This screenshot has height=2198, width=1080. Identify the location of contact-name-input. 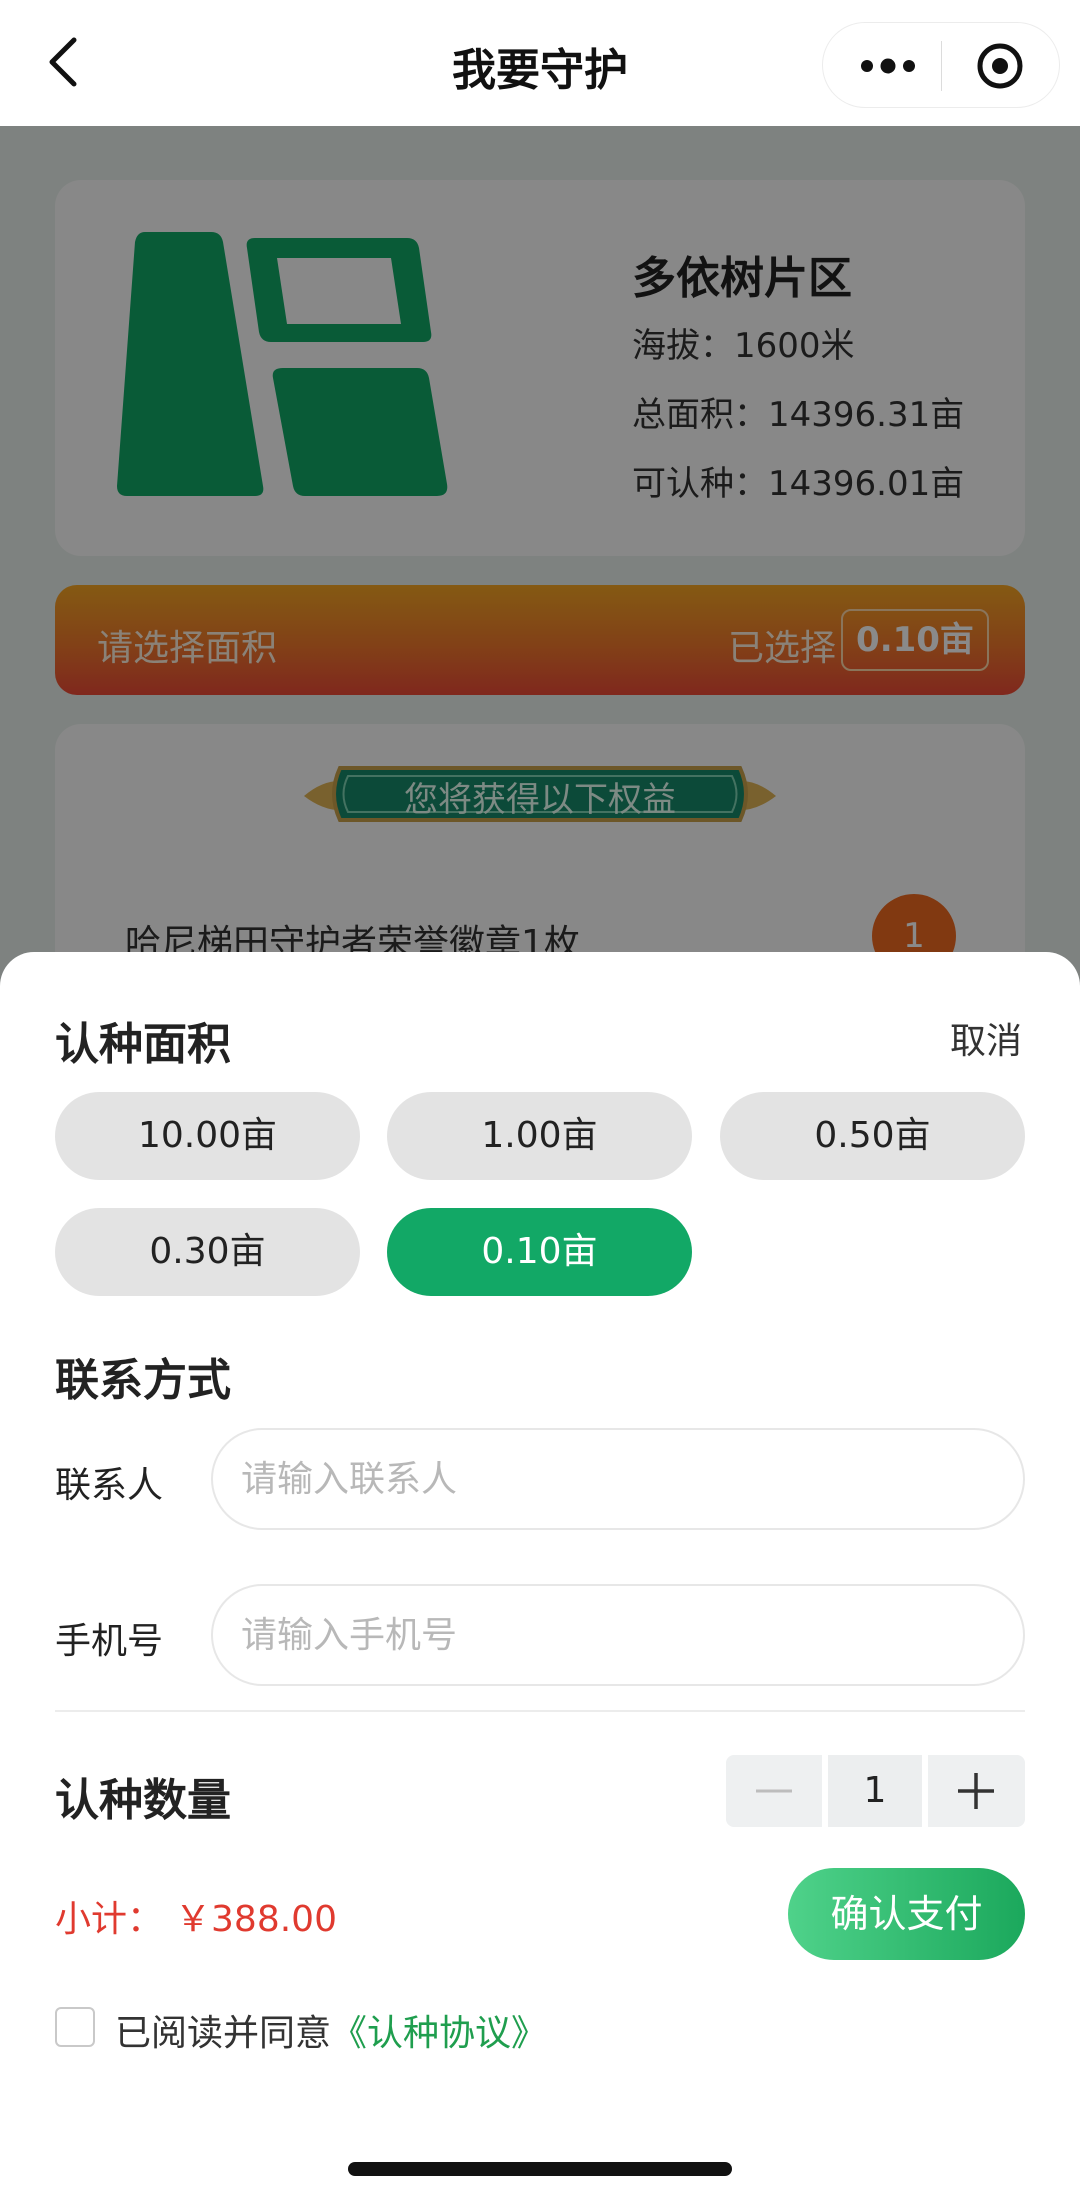
(618, 1479).